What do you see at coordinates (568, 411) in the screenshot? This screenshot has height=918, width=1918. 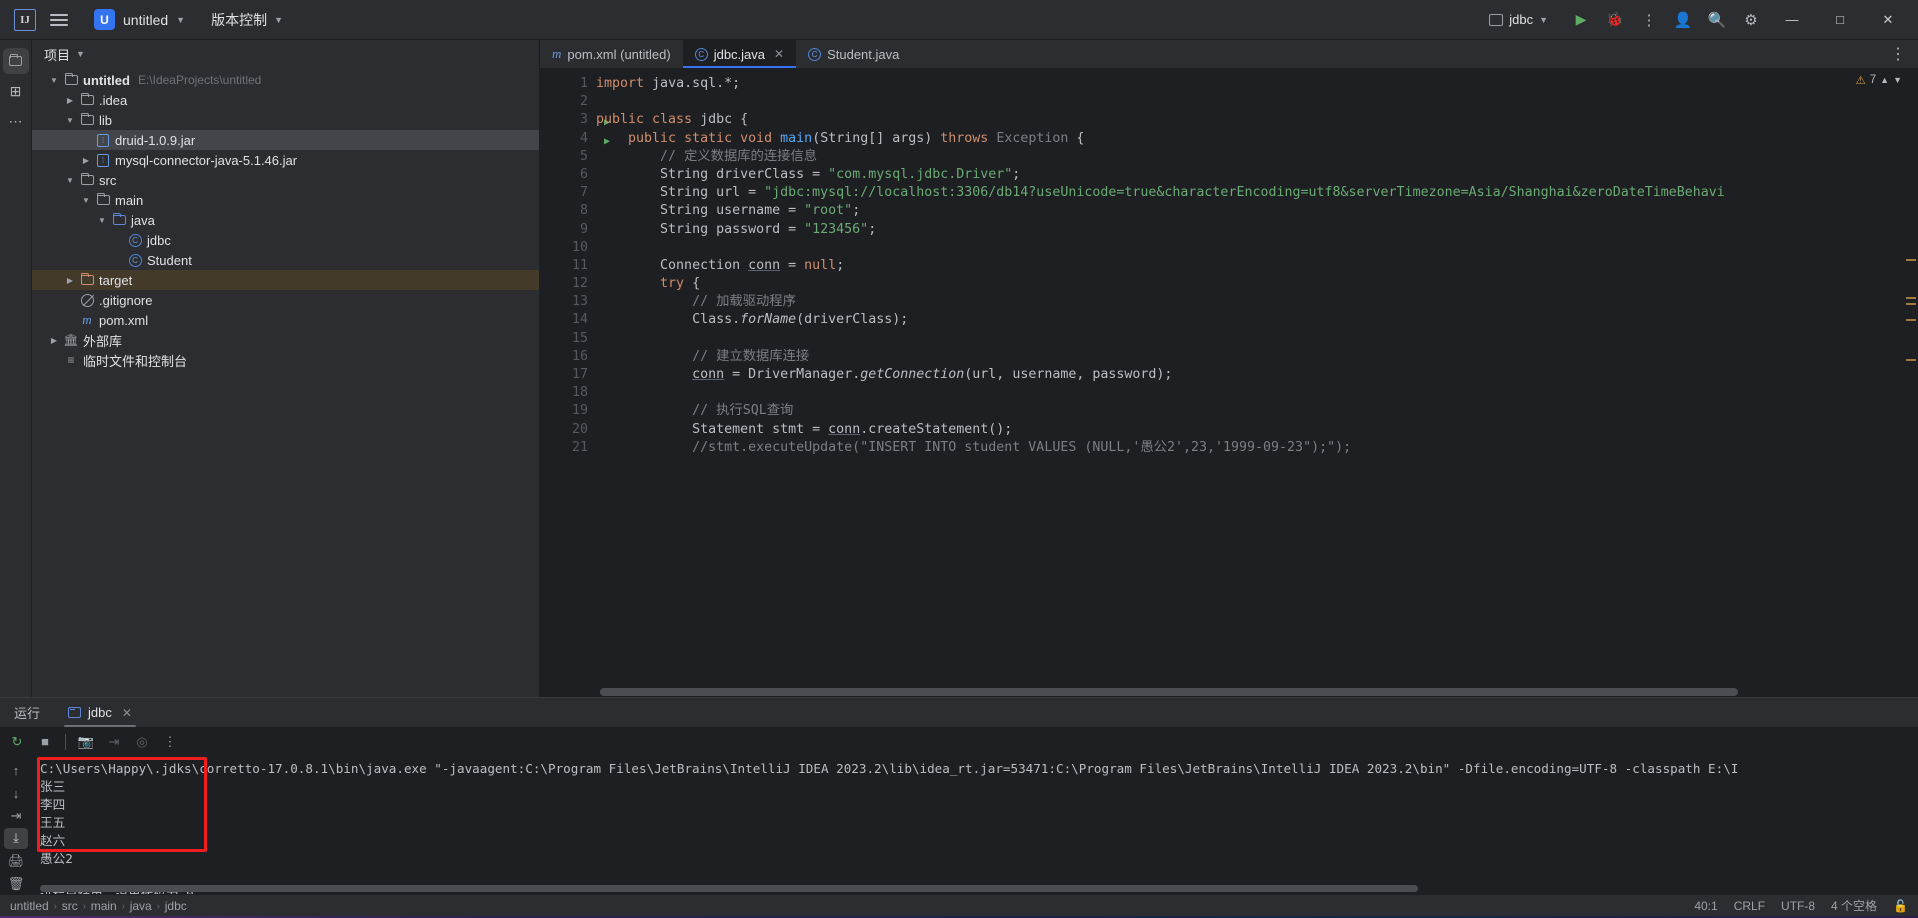 I see `line-number: 19` at bounding box center [568, 411].